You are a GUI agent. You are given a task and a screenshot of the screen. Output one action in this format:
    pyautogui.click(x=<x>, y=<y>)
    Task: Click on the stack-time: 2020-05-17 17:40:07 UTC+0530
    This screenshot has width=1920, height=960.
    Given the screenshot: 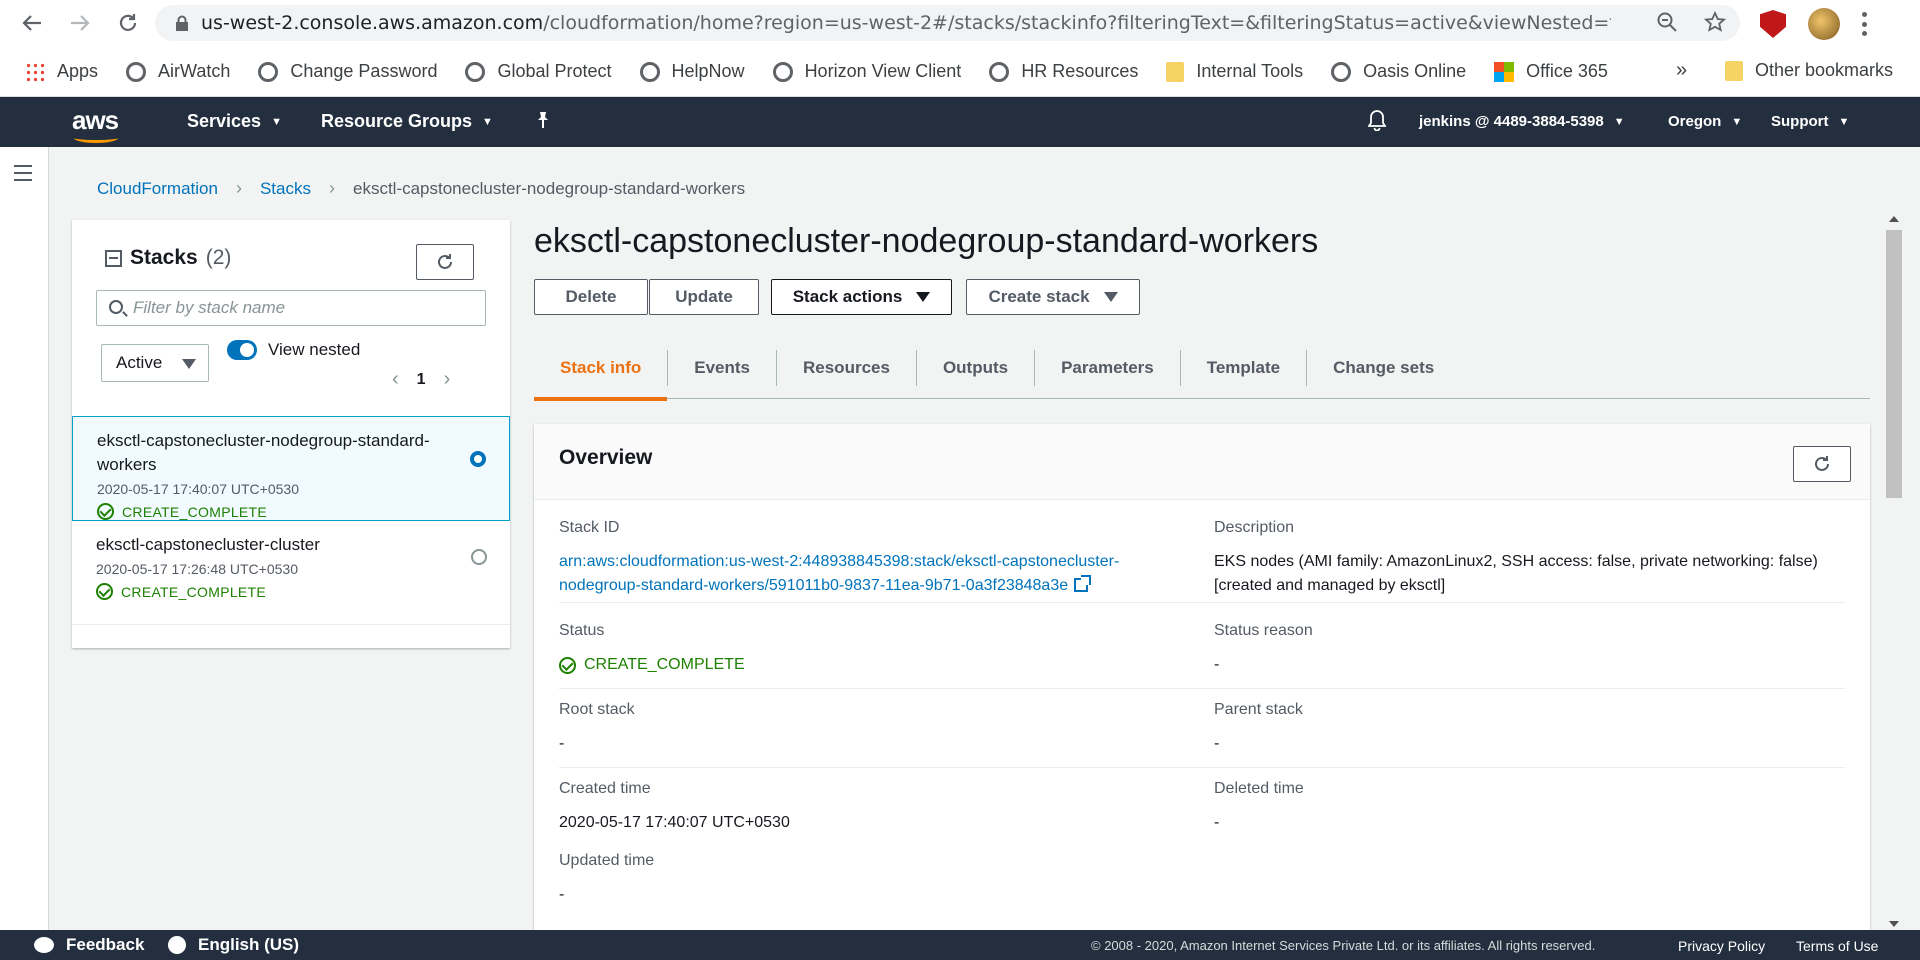 What is the action you would take?
    pyautogui.click(x=198, y=489)
    